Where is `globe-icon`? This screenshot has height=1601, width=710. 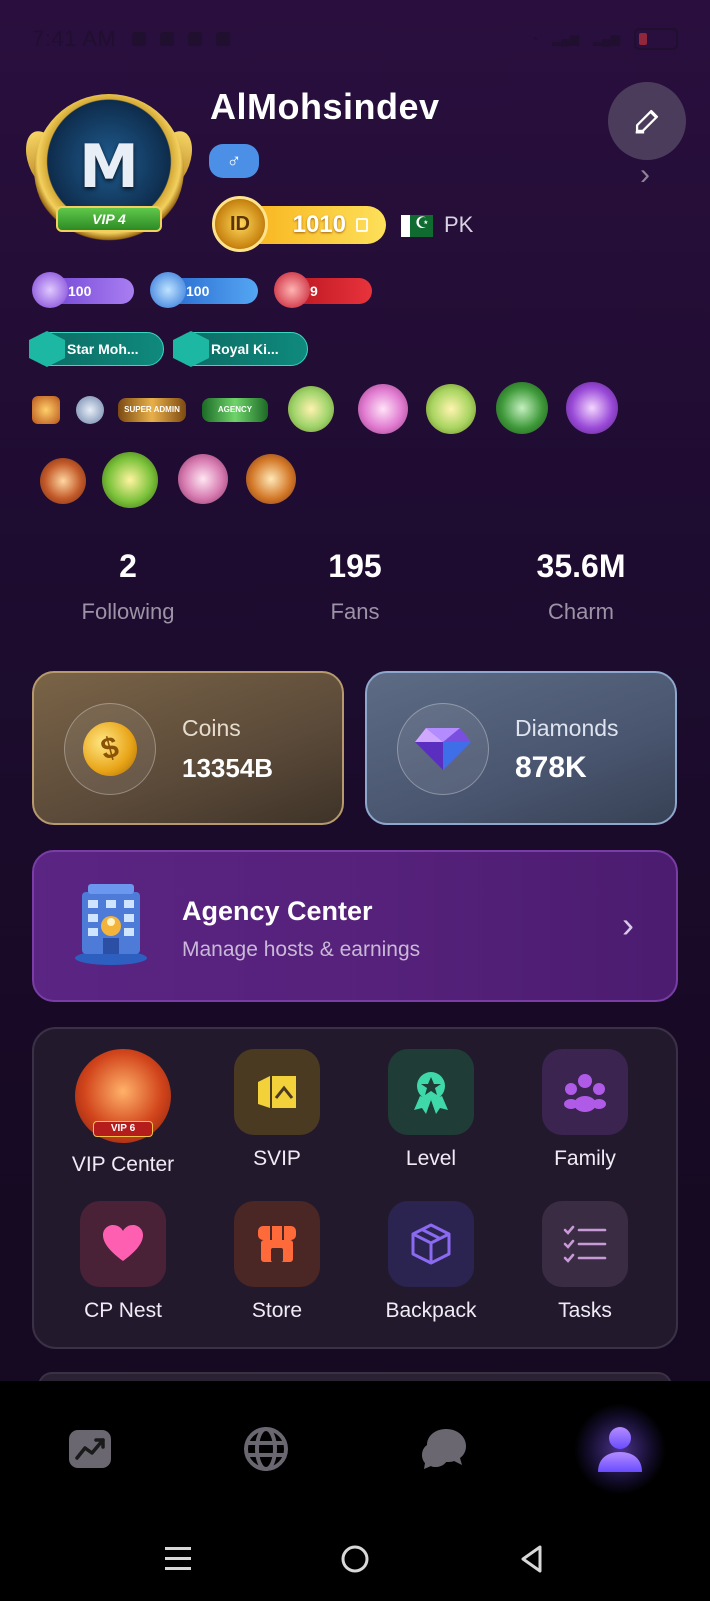 globe-icon is located at coordinates (266, 1449).